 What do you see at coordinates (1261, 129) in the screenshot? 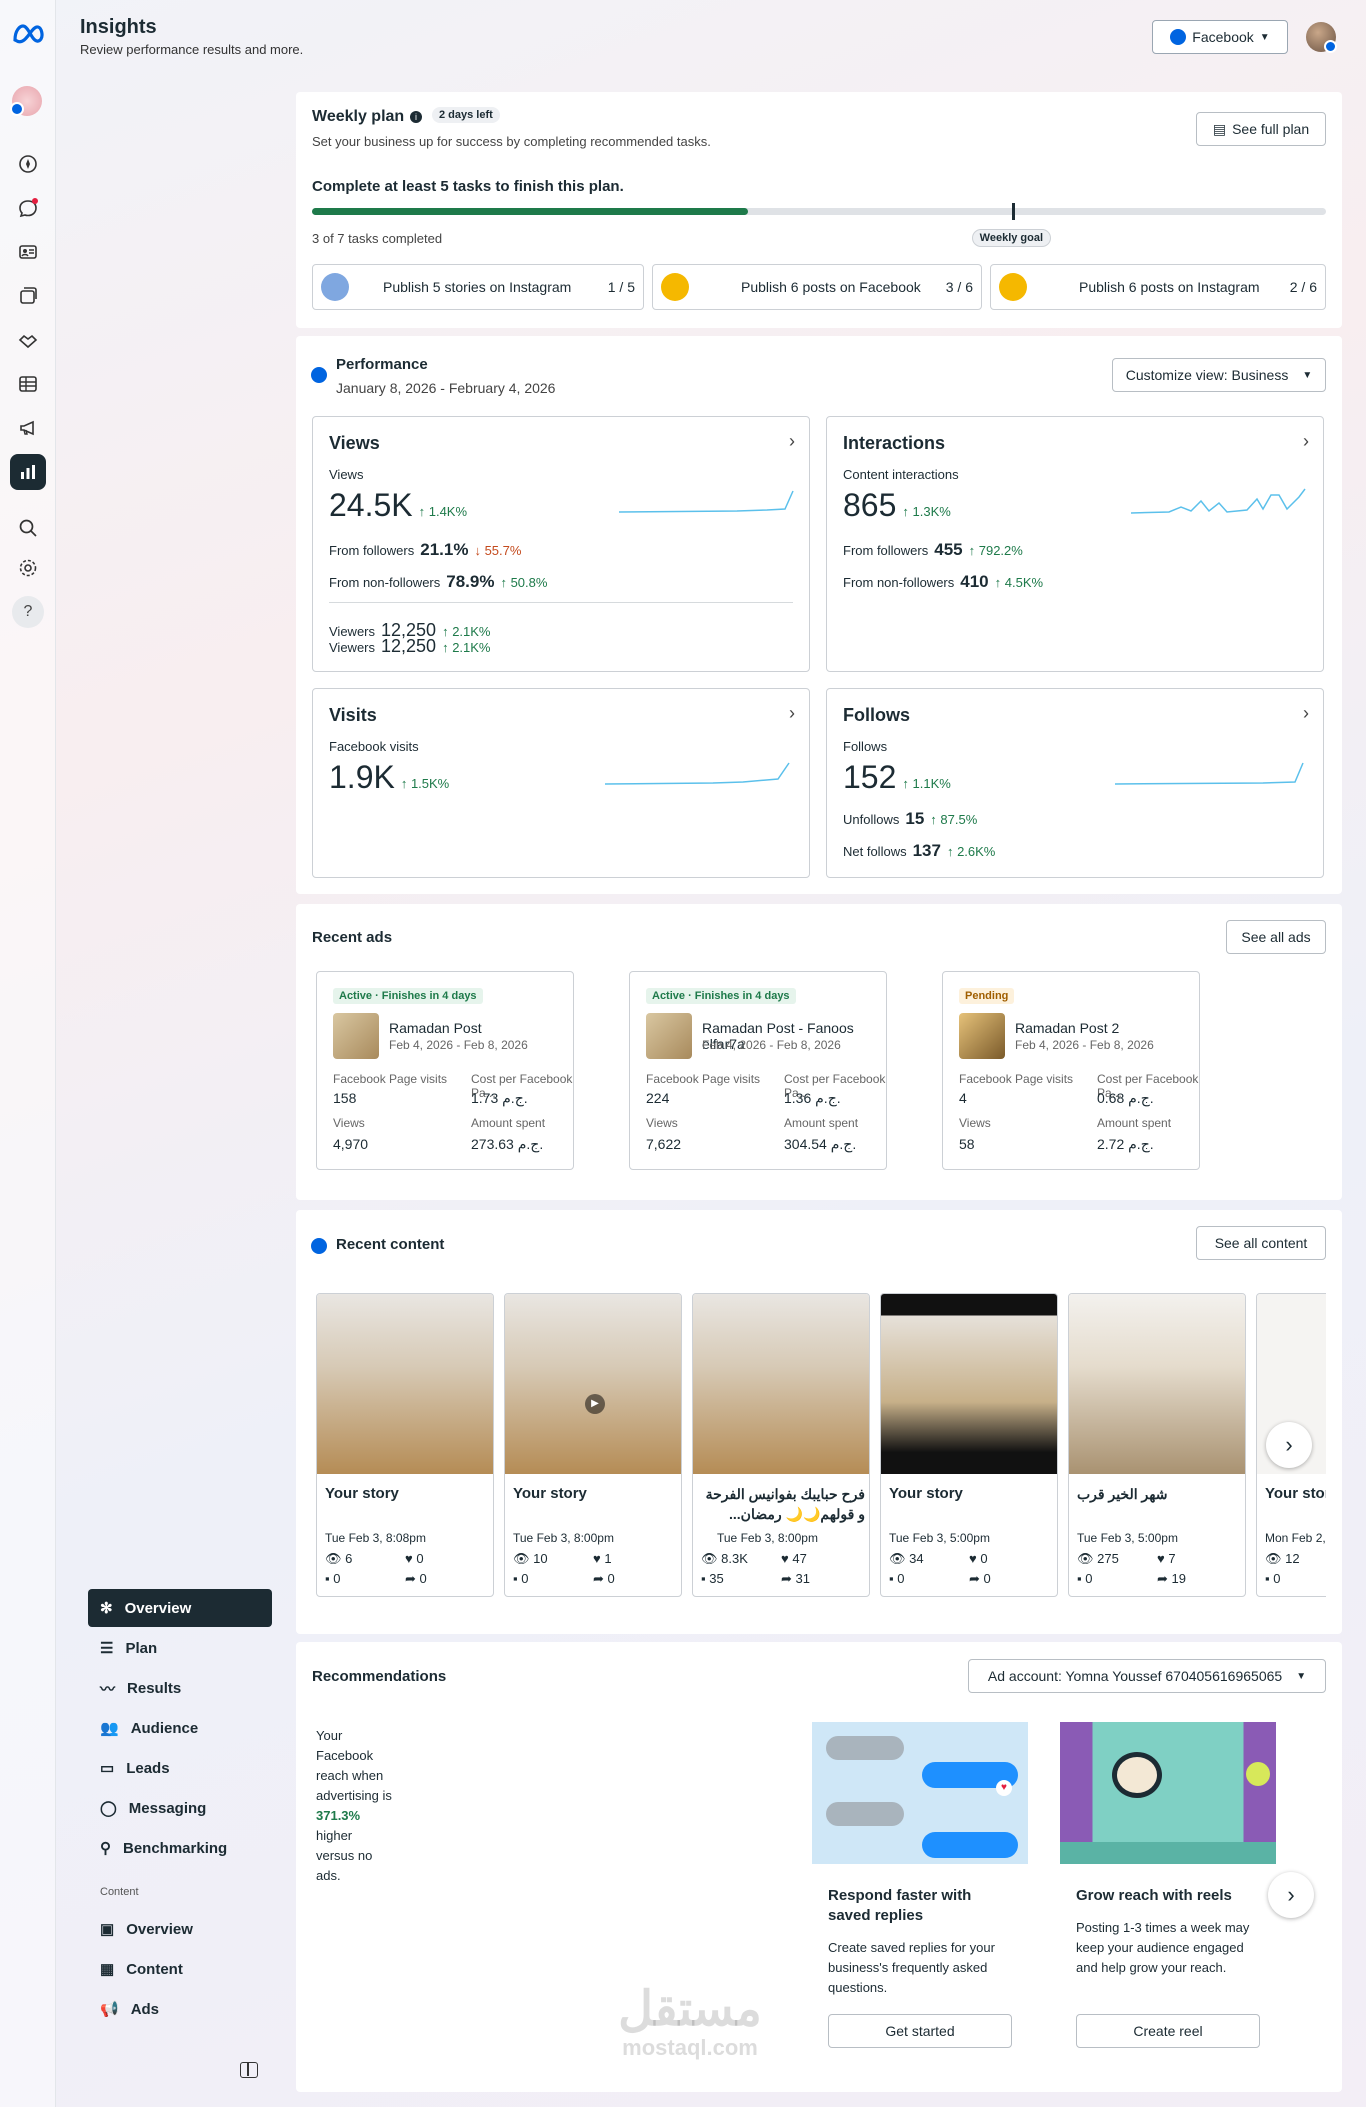
I see `see-full-plan-button: ▤ See full plan` at bounding box center [1261, 129].